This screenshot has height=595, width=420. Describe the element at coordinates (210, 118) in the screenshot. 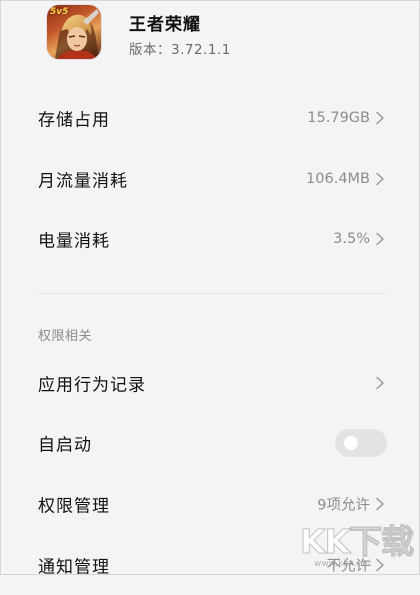

I see `storage-row: 存储占用 15.79GB` at that location.